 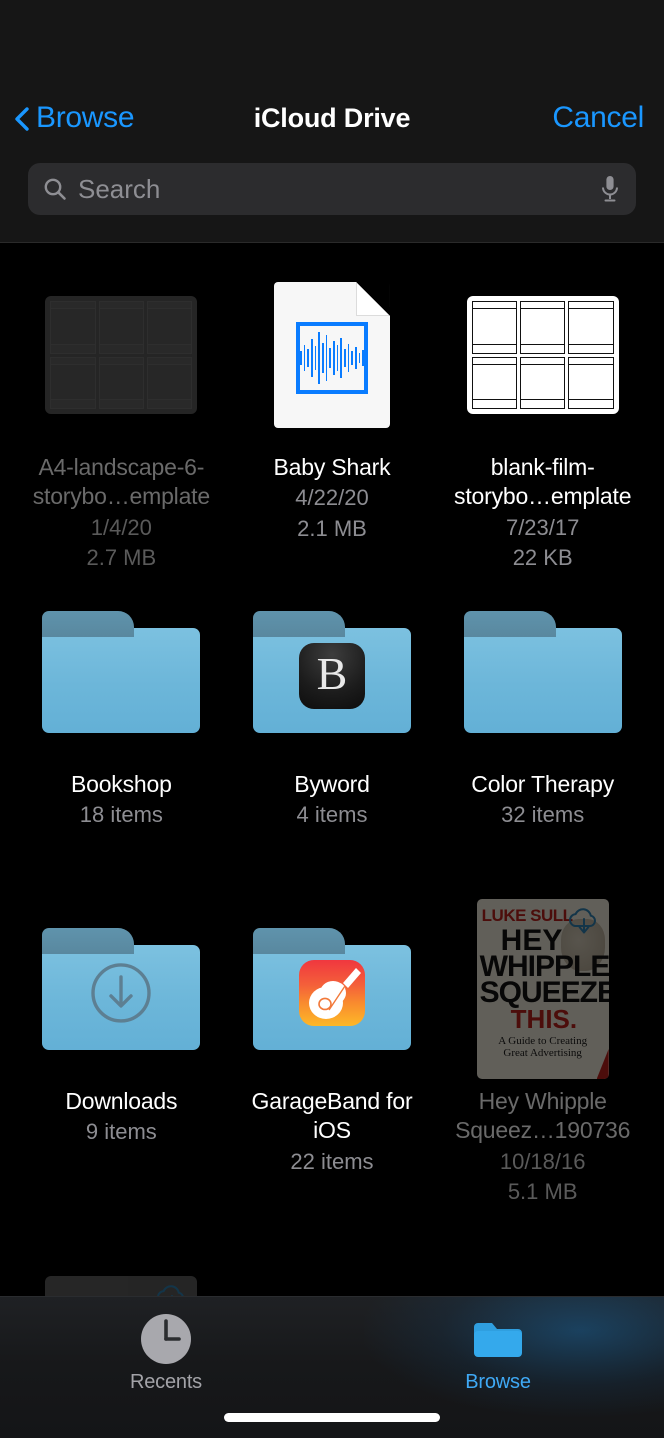 I want to click on item-name: Color Therapy, so click(x=543, y=784).